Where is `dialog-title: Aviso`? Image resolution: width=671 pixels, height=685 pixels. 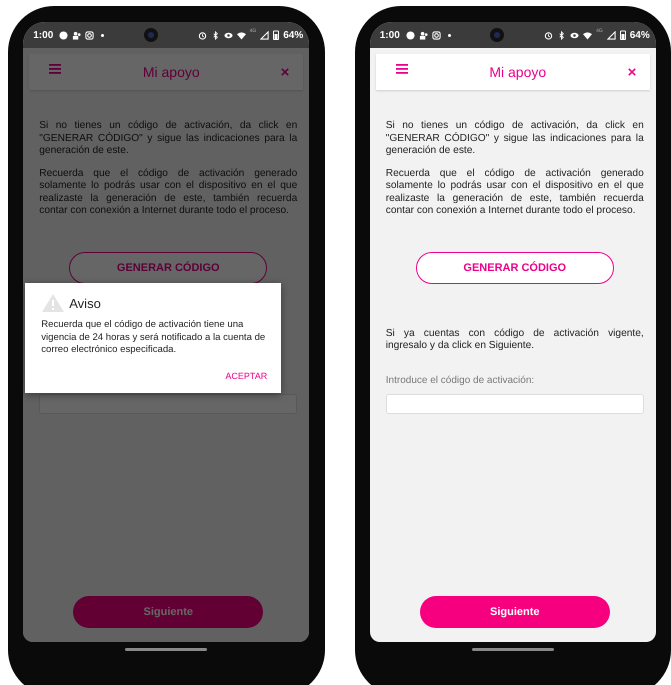
dialog-title: Aviso is located at coordinates (85, 303).